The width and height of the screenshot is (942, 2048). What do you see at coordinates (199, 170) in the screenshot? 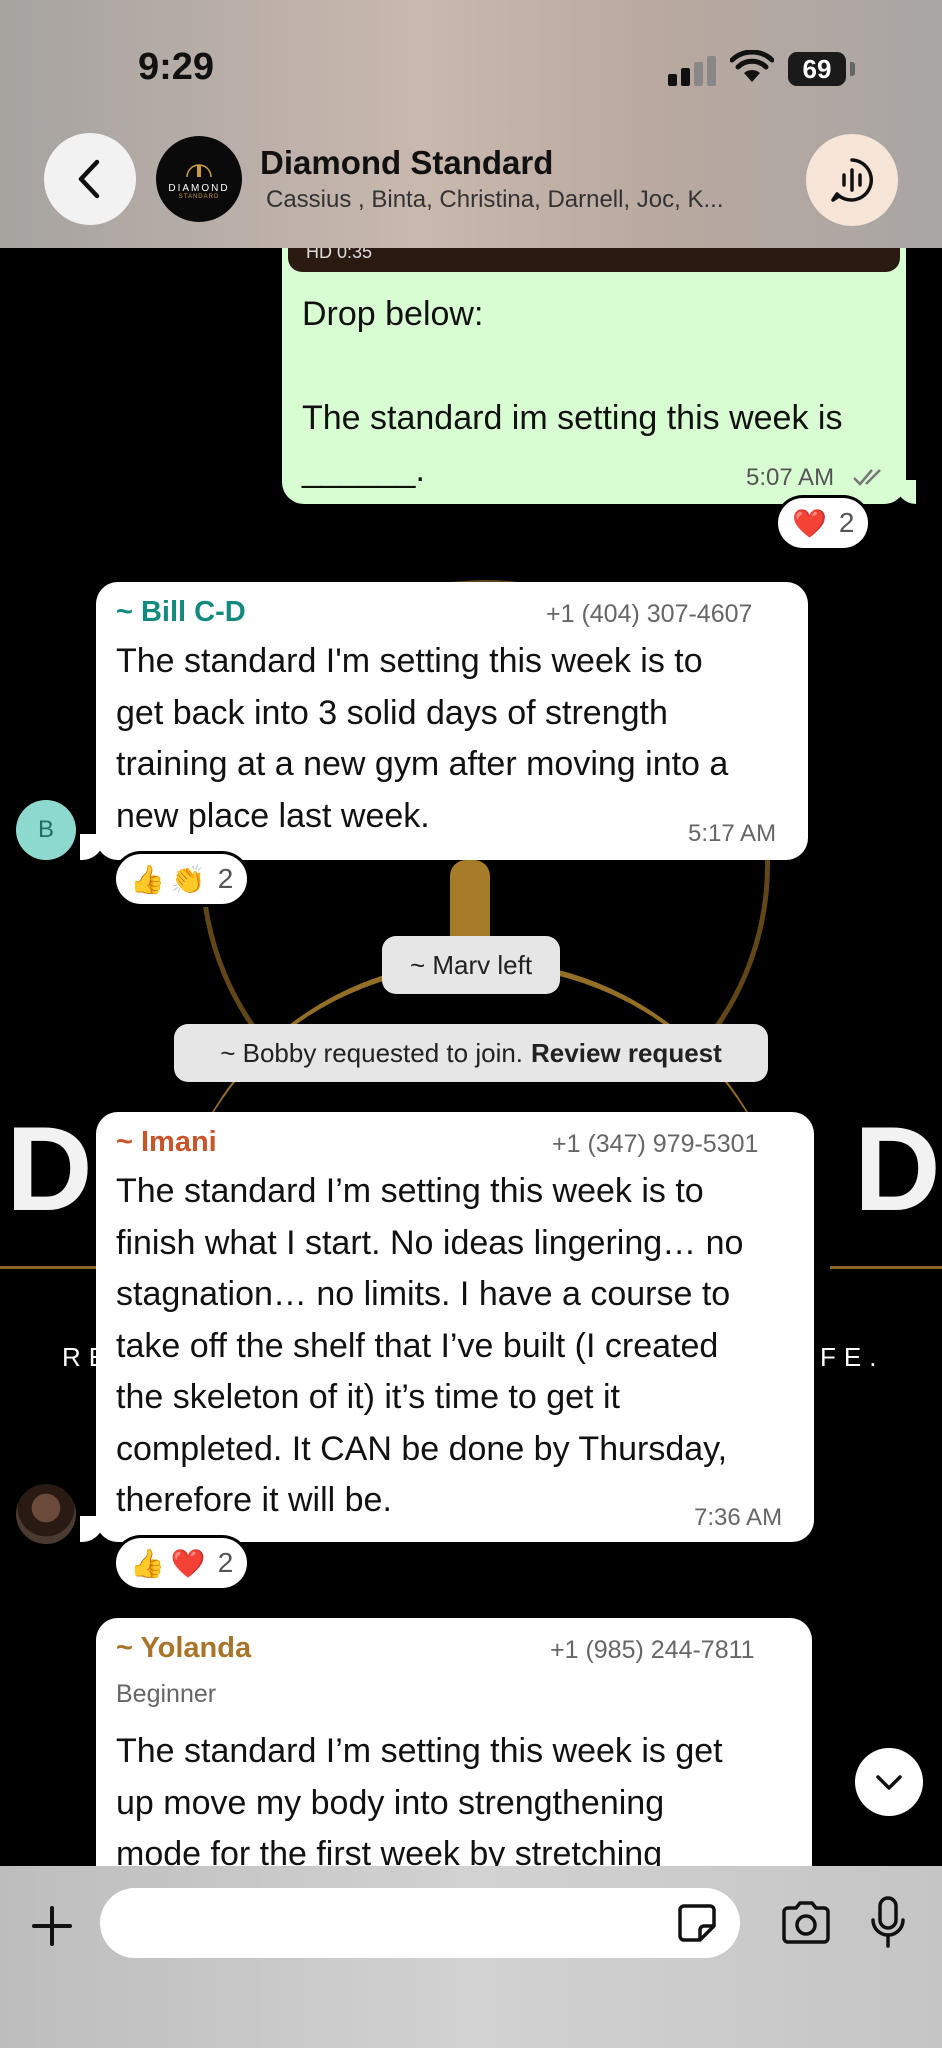
I see `diamond-logo-icon` at bounding box center [199, 170].